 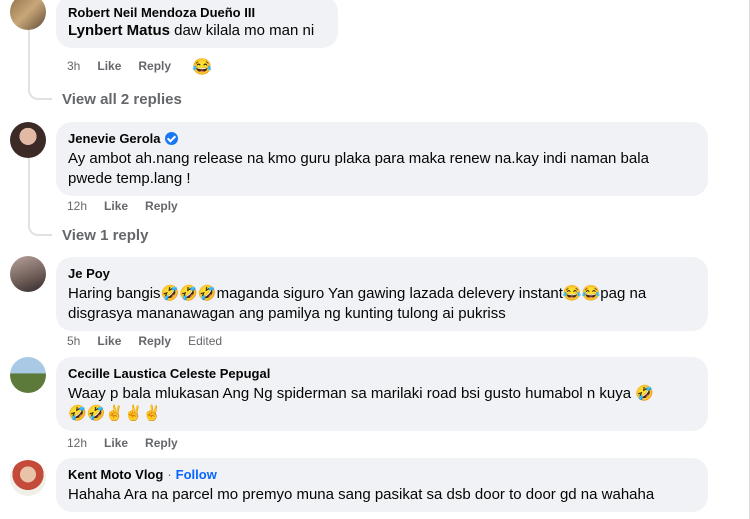 I want to click on view-replies-link: View all 2 replies, so click(x=122, y=99).